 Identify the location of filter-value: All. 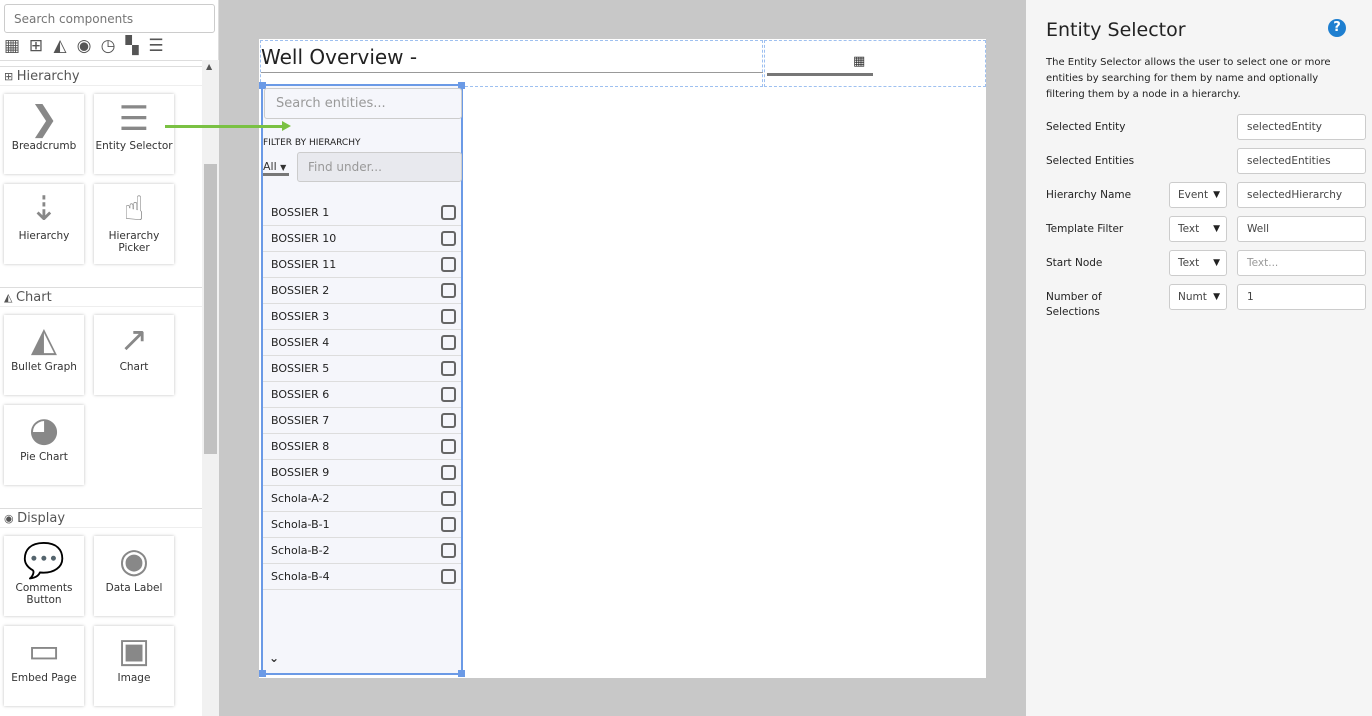
(270, 166).